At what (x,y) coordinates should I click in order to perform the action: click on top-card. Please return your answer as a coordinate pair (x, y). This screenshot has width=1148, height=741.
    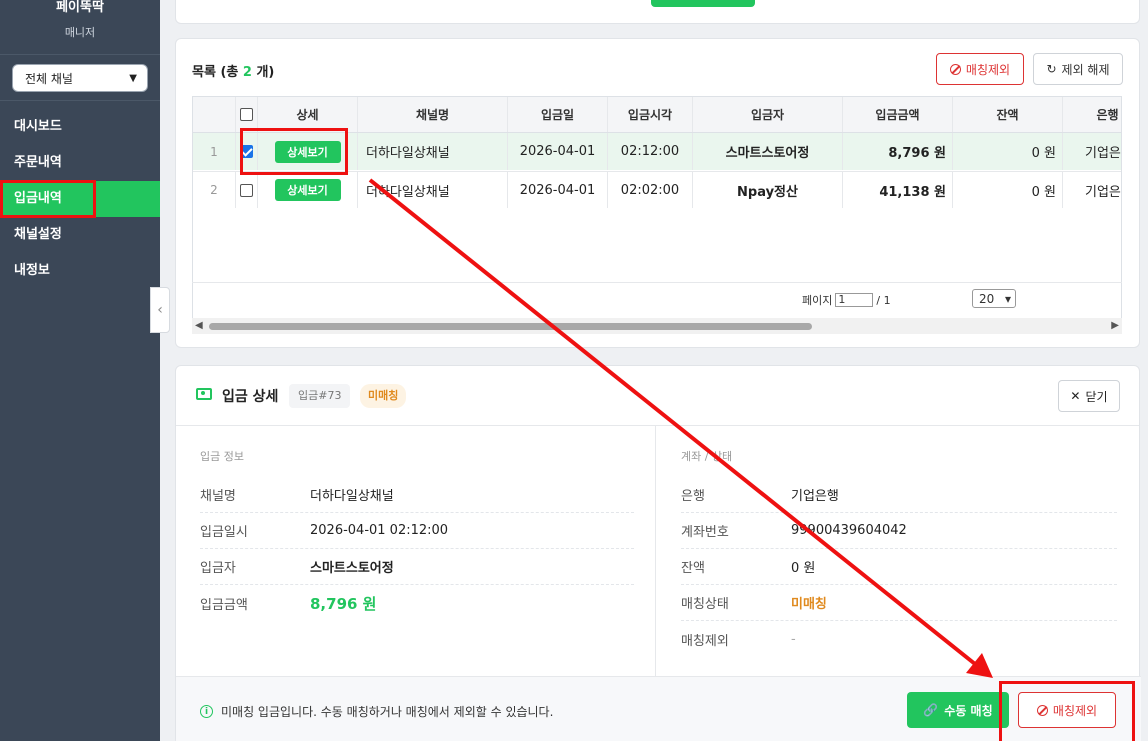
    Looking at the image, I should click on (657, 12).